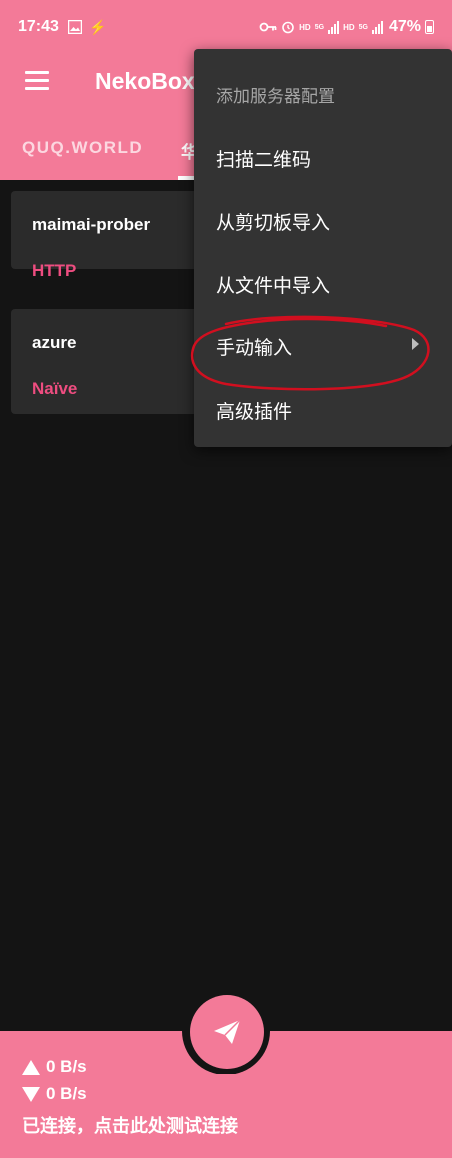  Describe the element at coordinates (415, 344) in the screenshot. I see `submenu-arrow-icon` at that location.